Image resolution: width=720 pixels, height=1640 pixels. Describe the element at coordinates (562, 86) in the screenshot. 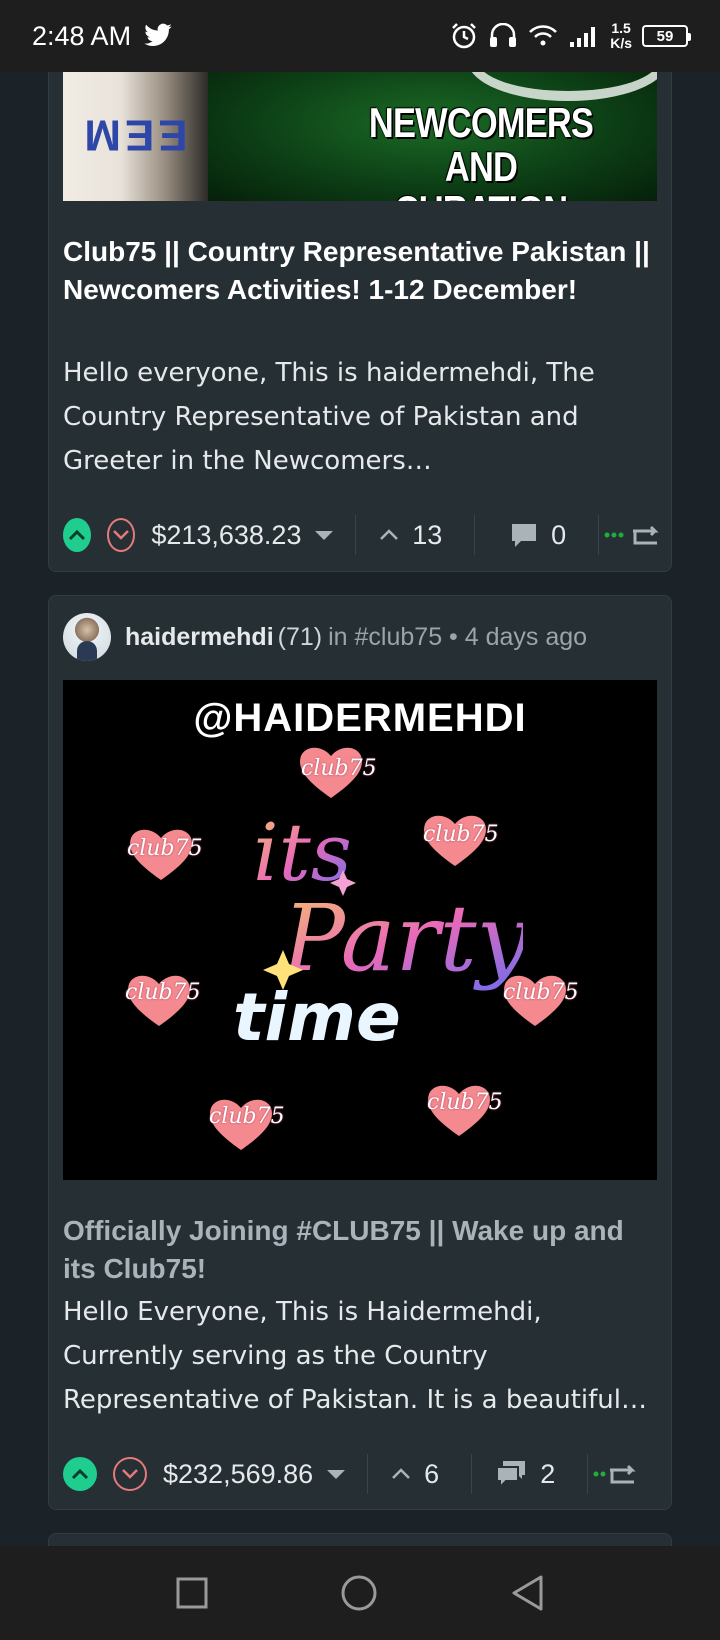

I see `crescent-shape` at that location.